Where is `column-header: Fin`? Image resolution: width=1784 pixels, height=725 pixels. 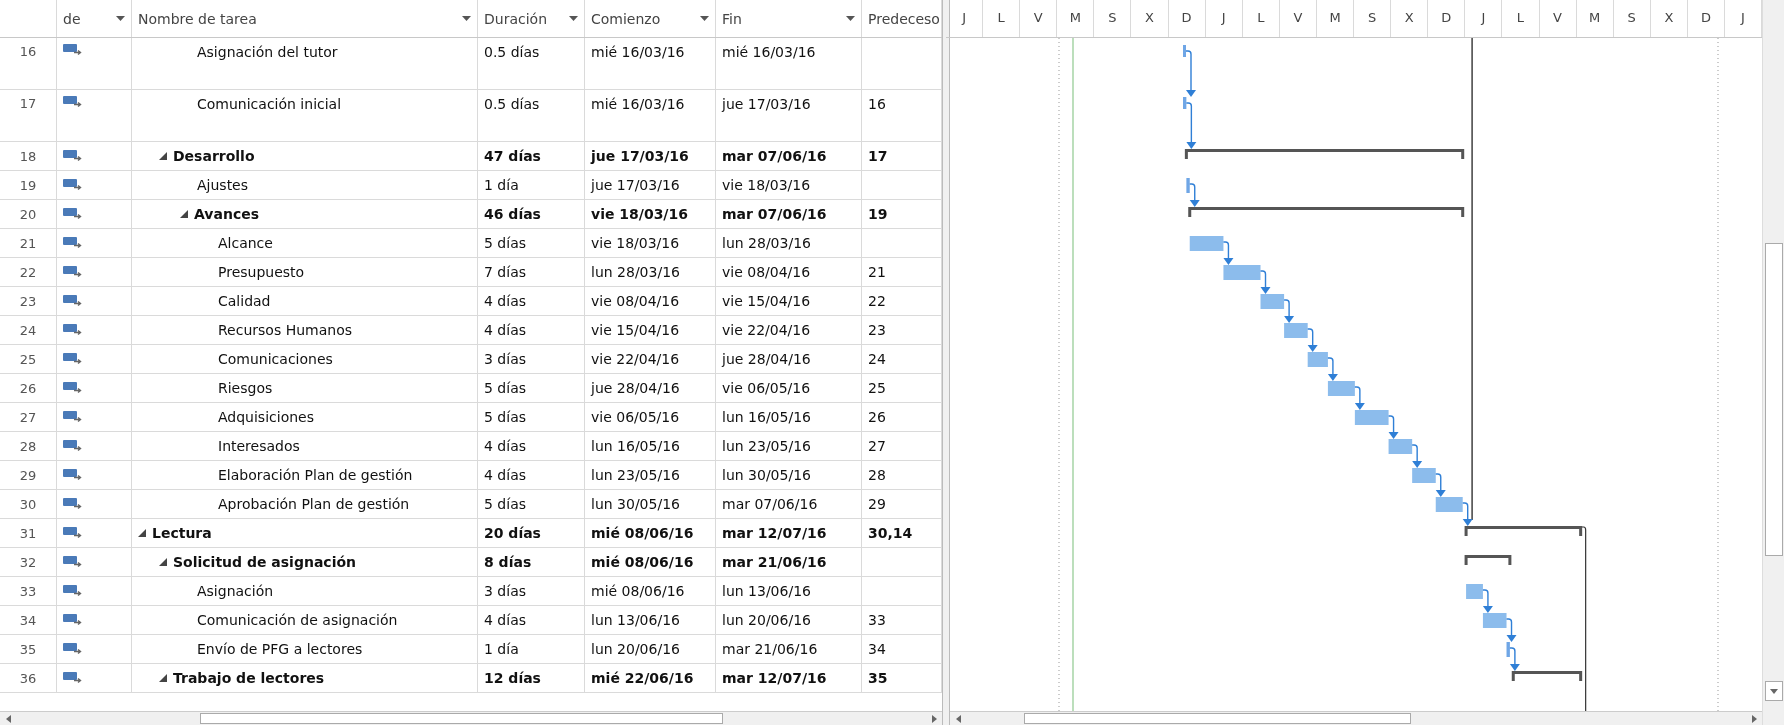
column-header: Fin is located at coordinates (789, 18).